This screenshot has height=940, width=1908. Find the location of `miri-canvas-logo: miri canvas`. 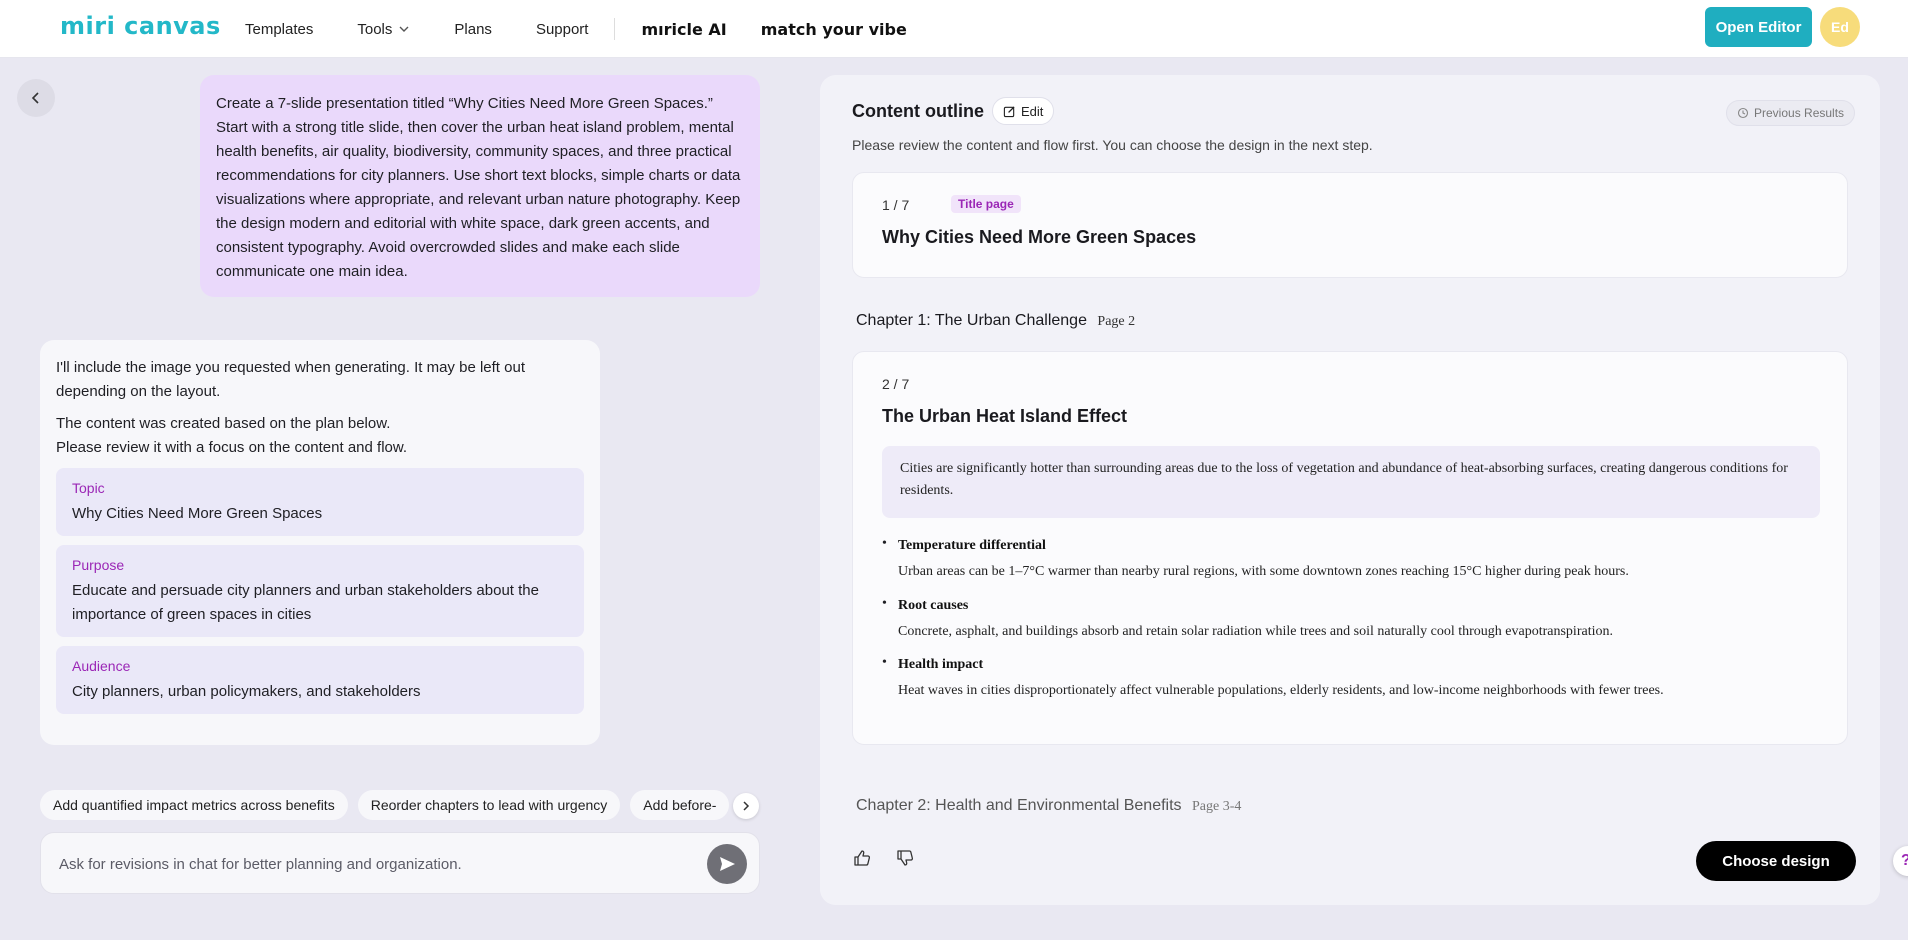

miri-canvas-logo: miri canvas is located at coordinates (140, 26).